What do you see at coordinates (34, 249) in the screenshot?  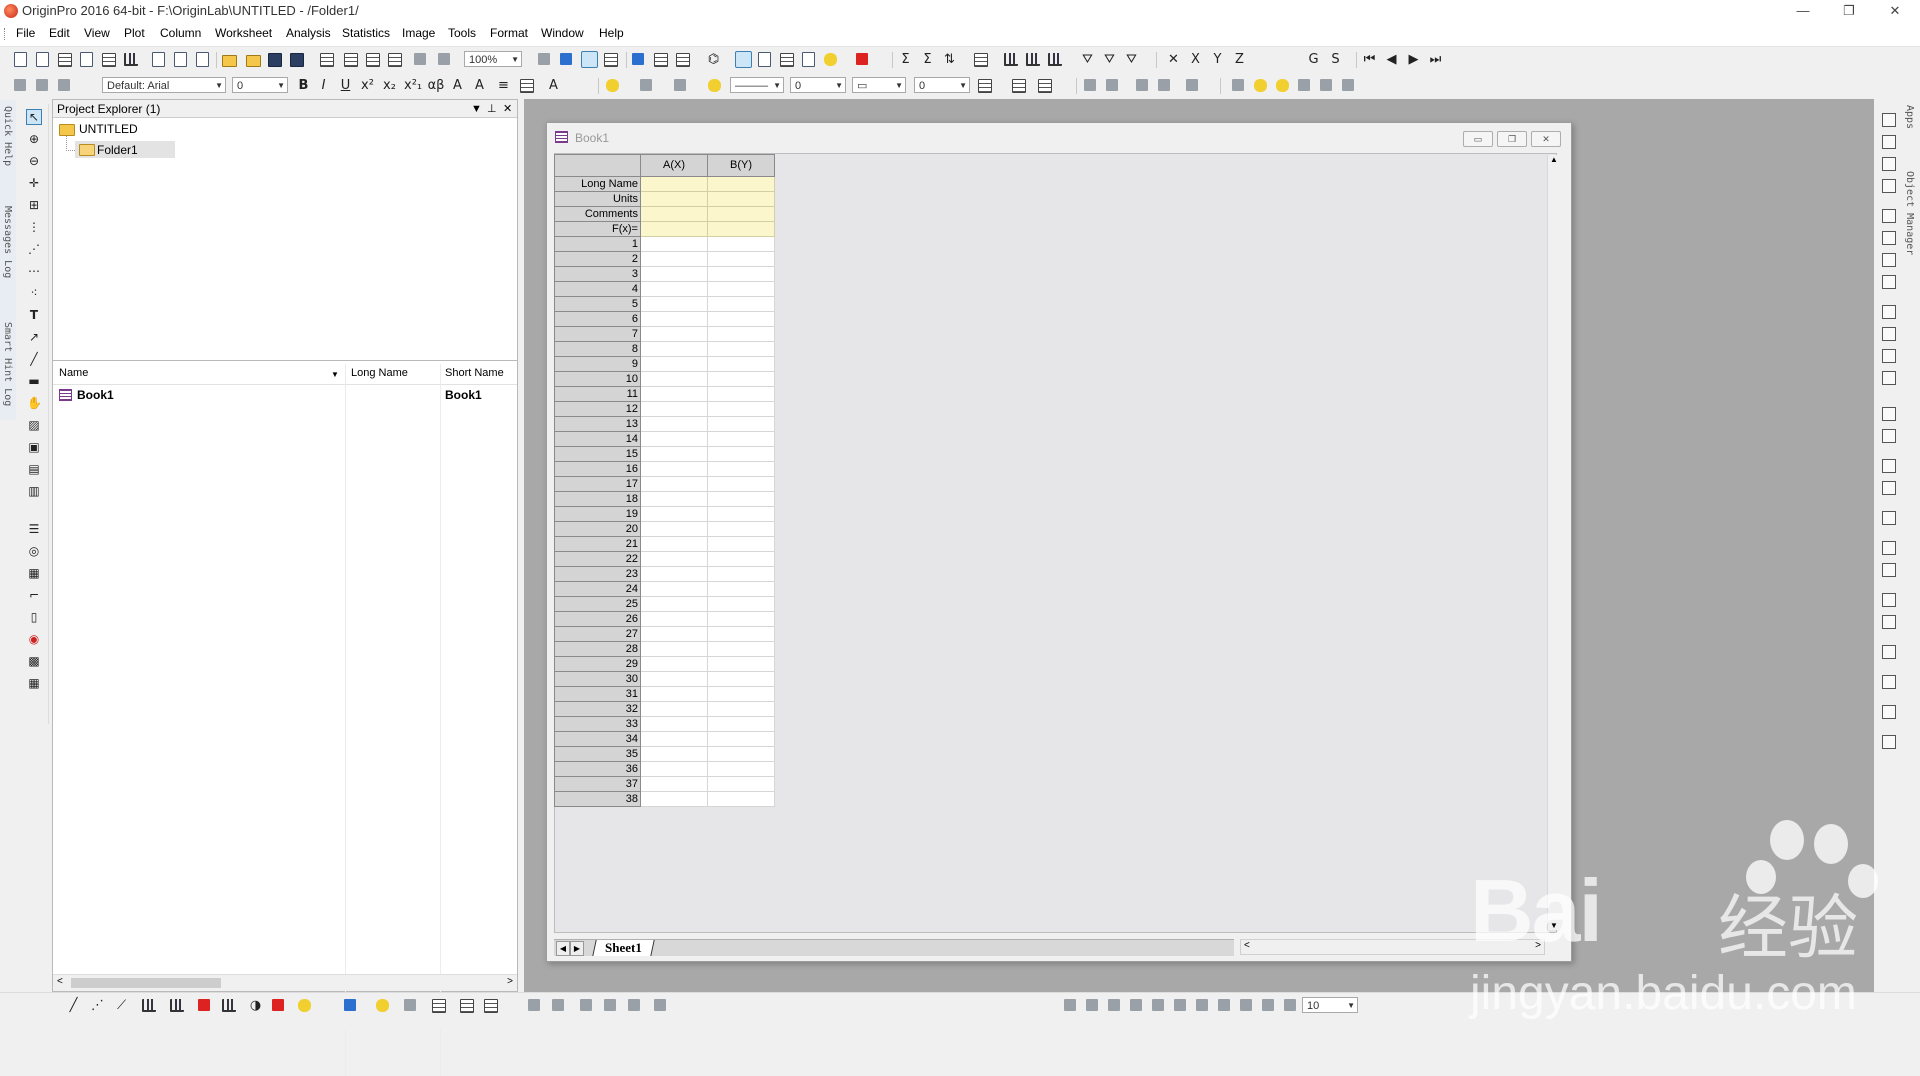 I see `data-selector-icon: ⋰` at bounding box center [34, 249].